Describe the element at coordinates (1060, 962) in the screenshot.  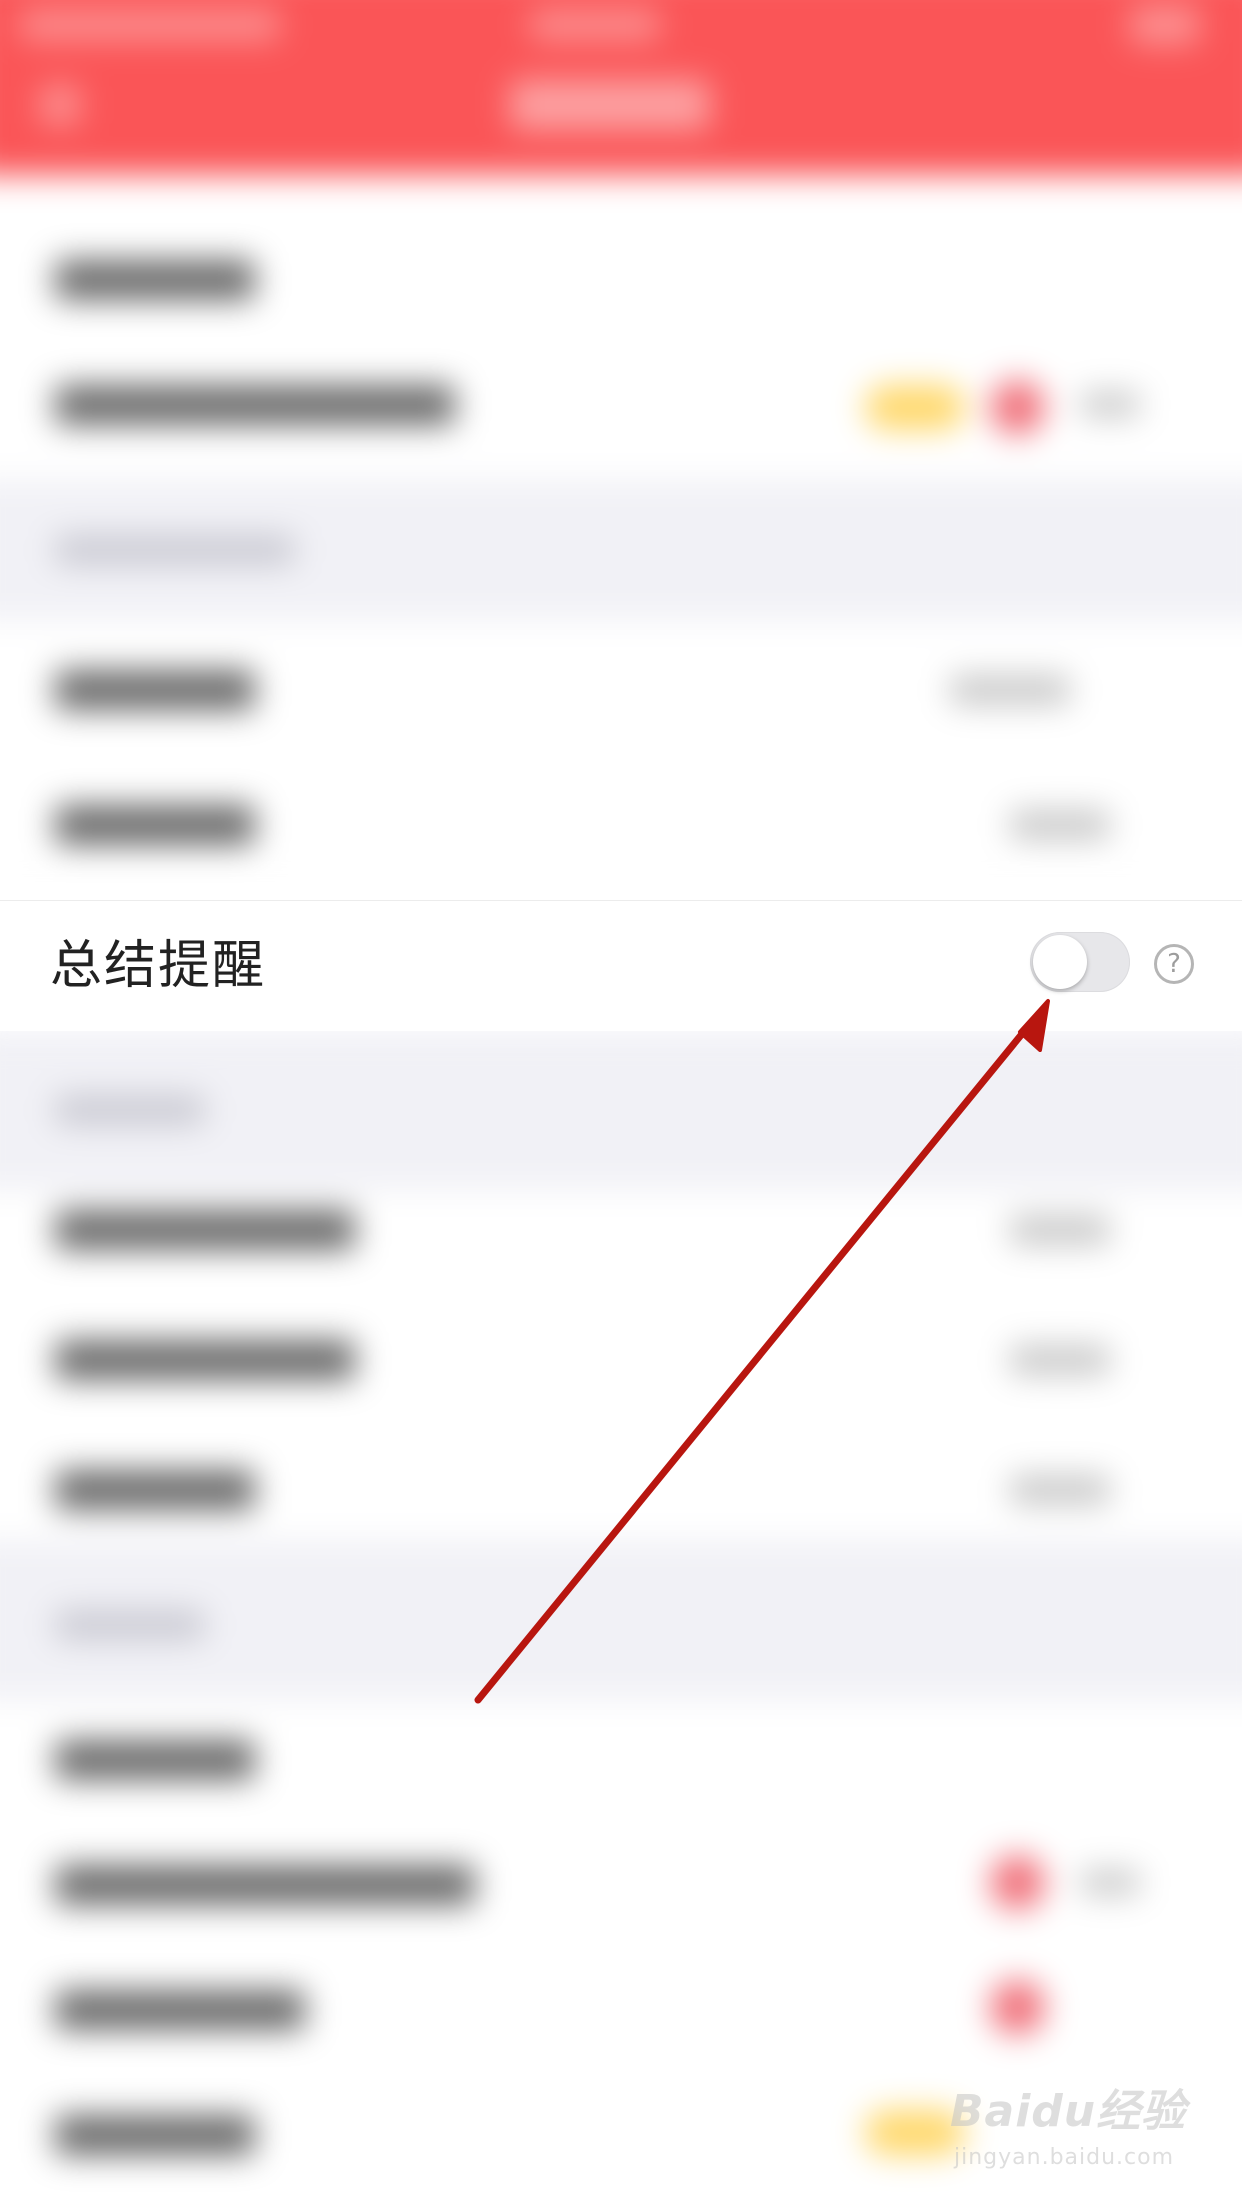
I see `toggle-knob` at that location.